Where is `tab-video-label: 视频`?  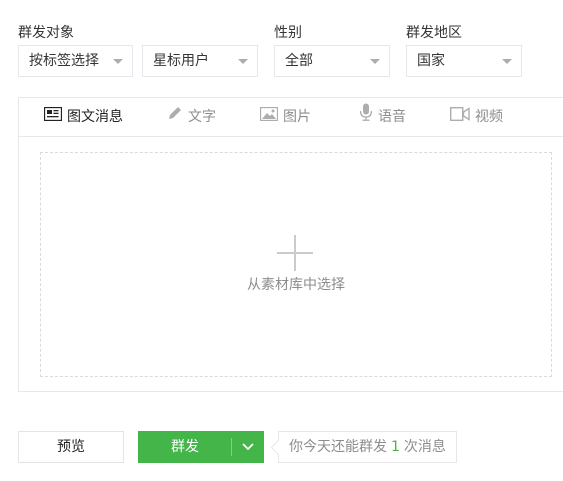 tab-video-label: 视频 is located at coordinates (489, 117).